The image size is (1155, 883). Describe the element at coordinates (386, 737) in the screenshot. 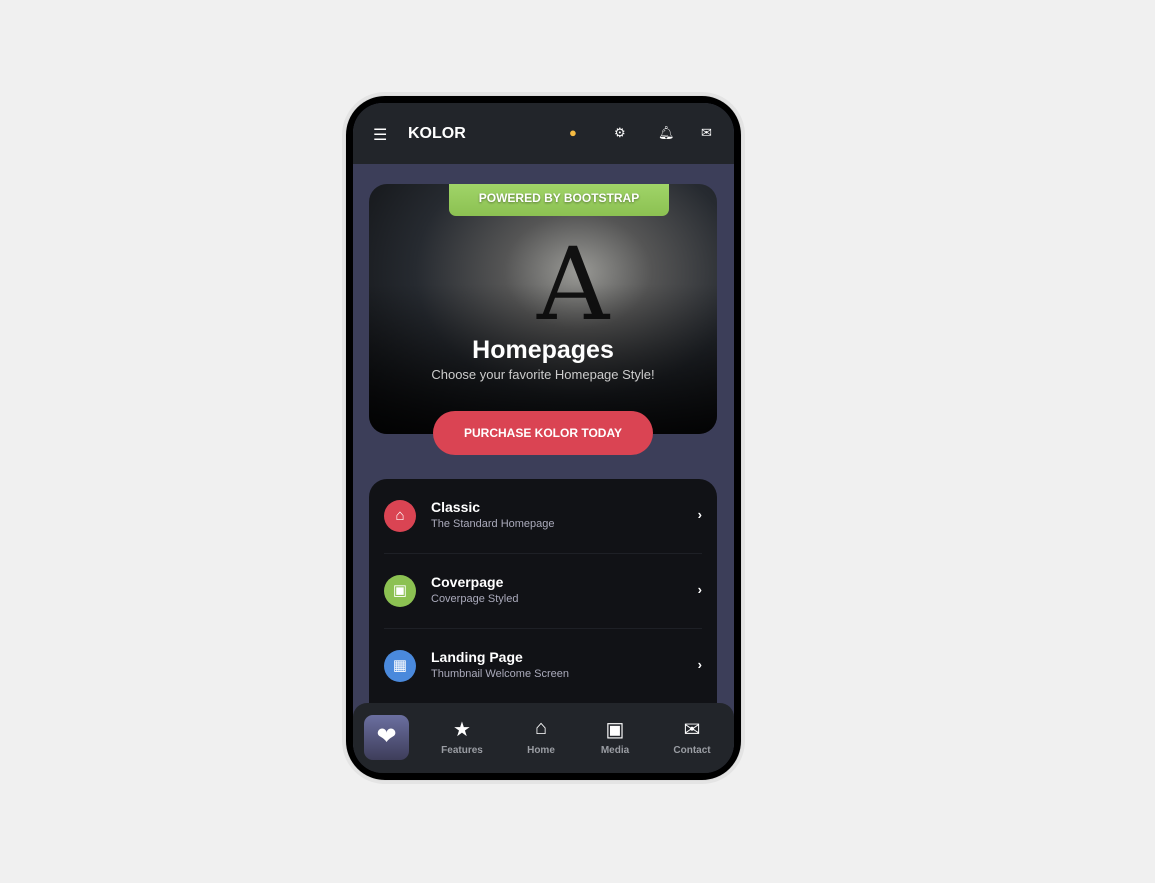

I see `heart-icon: ❤︎` at that location.